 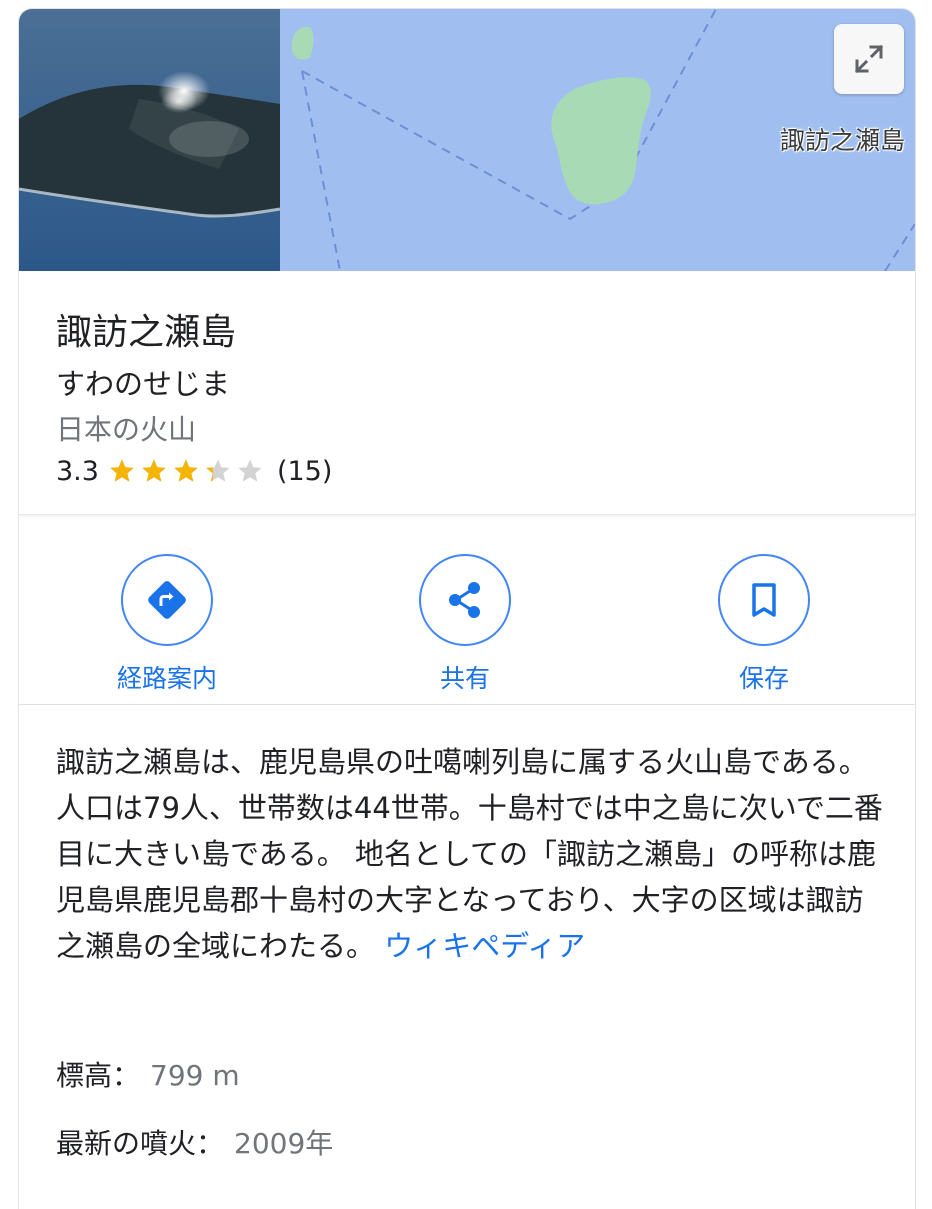 I want to click on island-photo, so click(x=150, y=140).